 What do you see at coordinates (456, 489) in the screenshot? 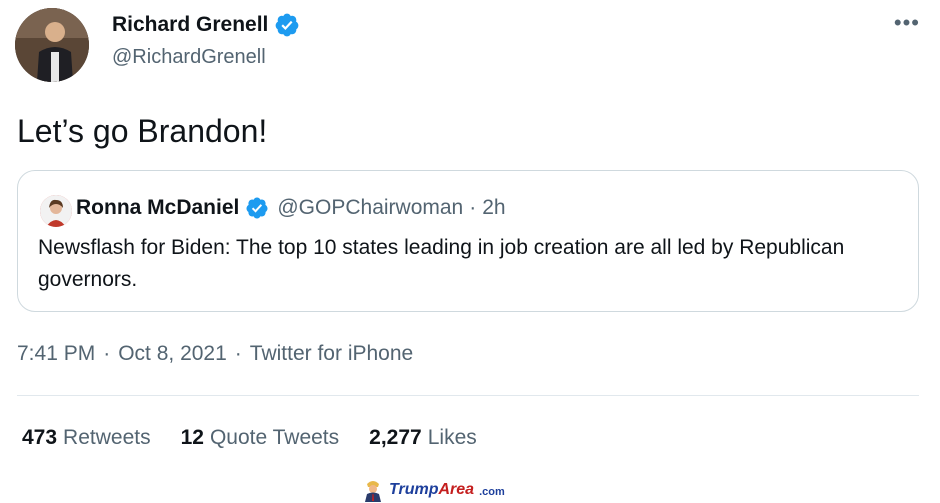
I see `watermark-brand-accent: Area` at bounding box center [456, 489].